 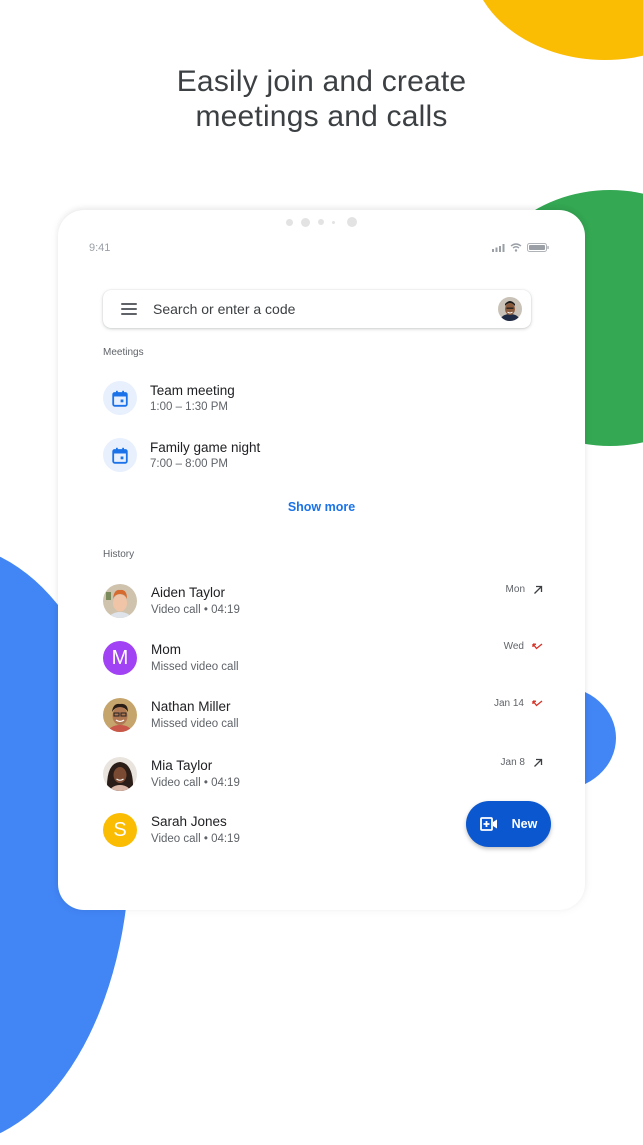 I want to click on meeting-text: Family game night 7:00 – 8:00 PM, so click(x=205, y=455).